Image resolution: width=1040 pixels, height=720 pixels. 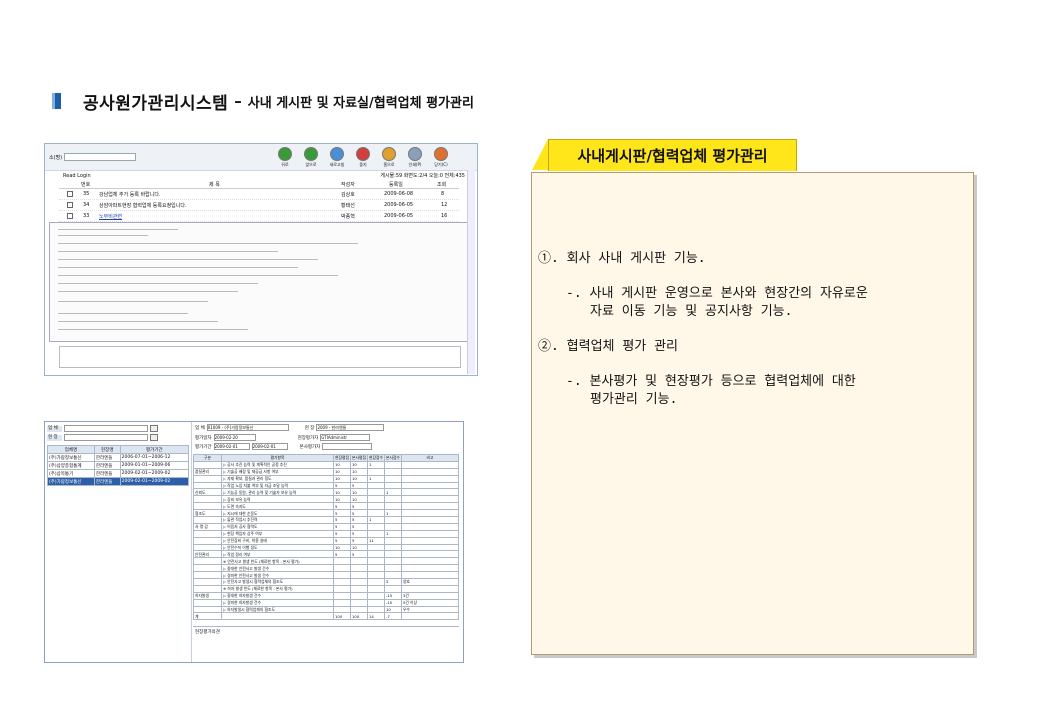 What do you see at coordinates (231, 446) in the screenshot?
I see `period-from-input: 2009-02-01` at bounding box center [231, 446].